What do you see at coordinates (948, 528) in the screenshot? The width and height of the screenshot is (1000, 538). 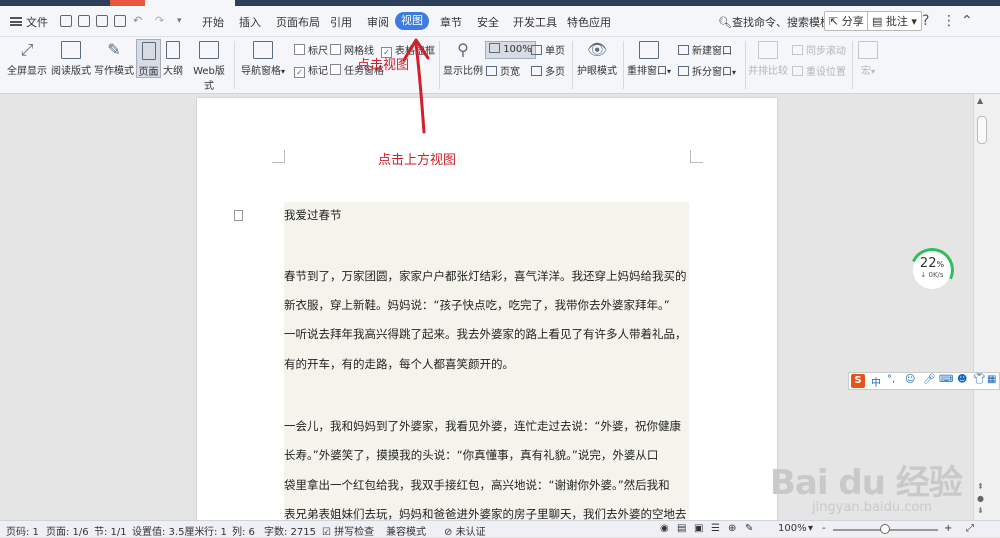 I see `zoom-in-button: +` at bounding box center [948, 528].